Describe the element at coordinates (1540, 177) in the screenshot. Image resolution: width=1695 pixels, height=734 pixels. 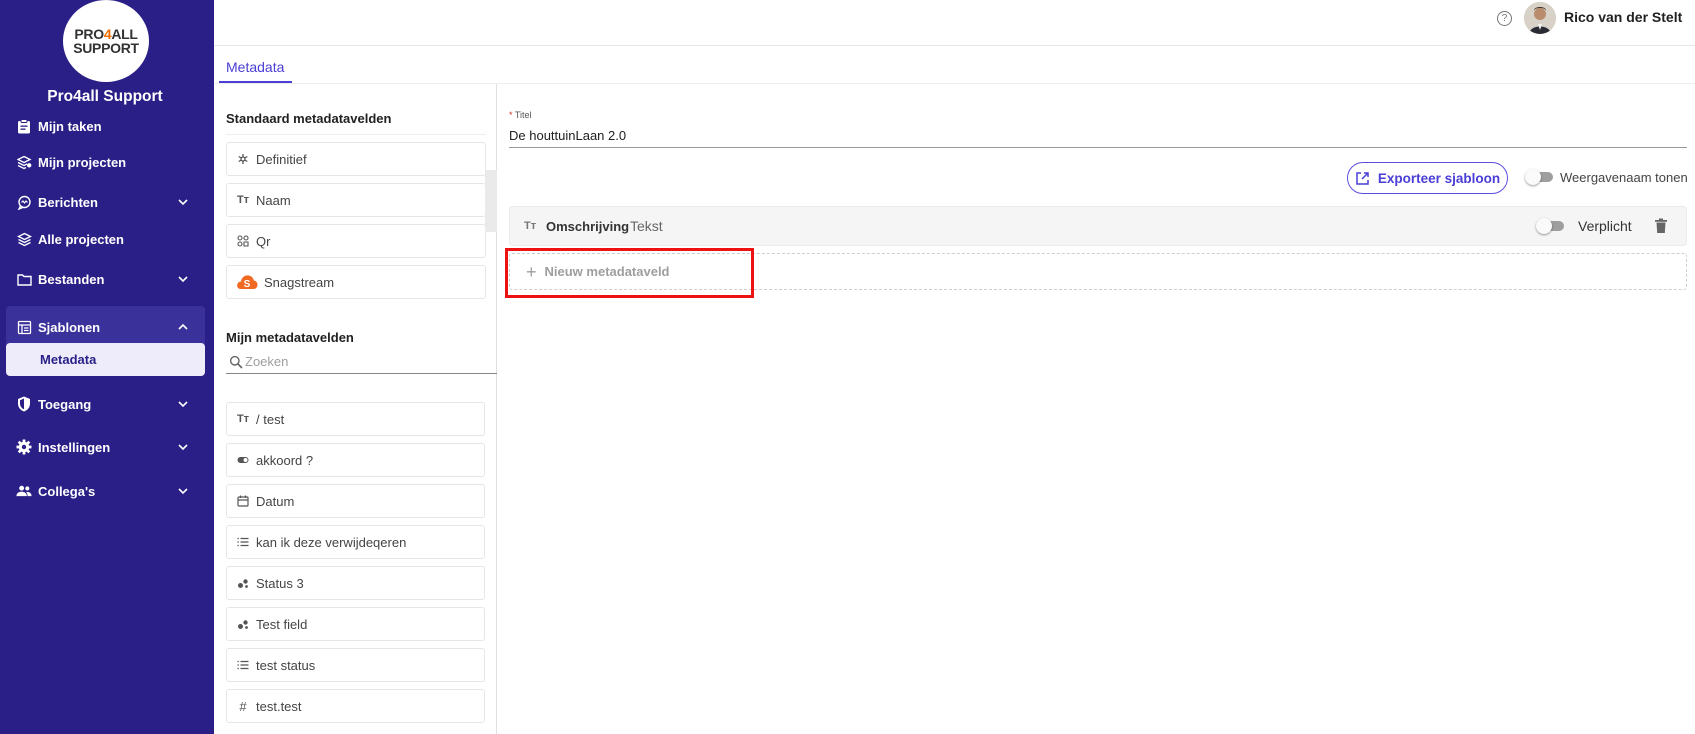
I see `display-name-toggle` at that location.